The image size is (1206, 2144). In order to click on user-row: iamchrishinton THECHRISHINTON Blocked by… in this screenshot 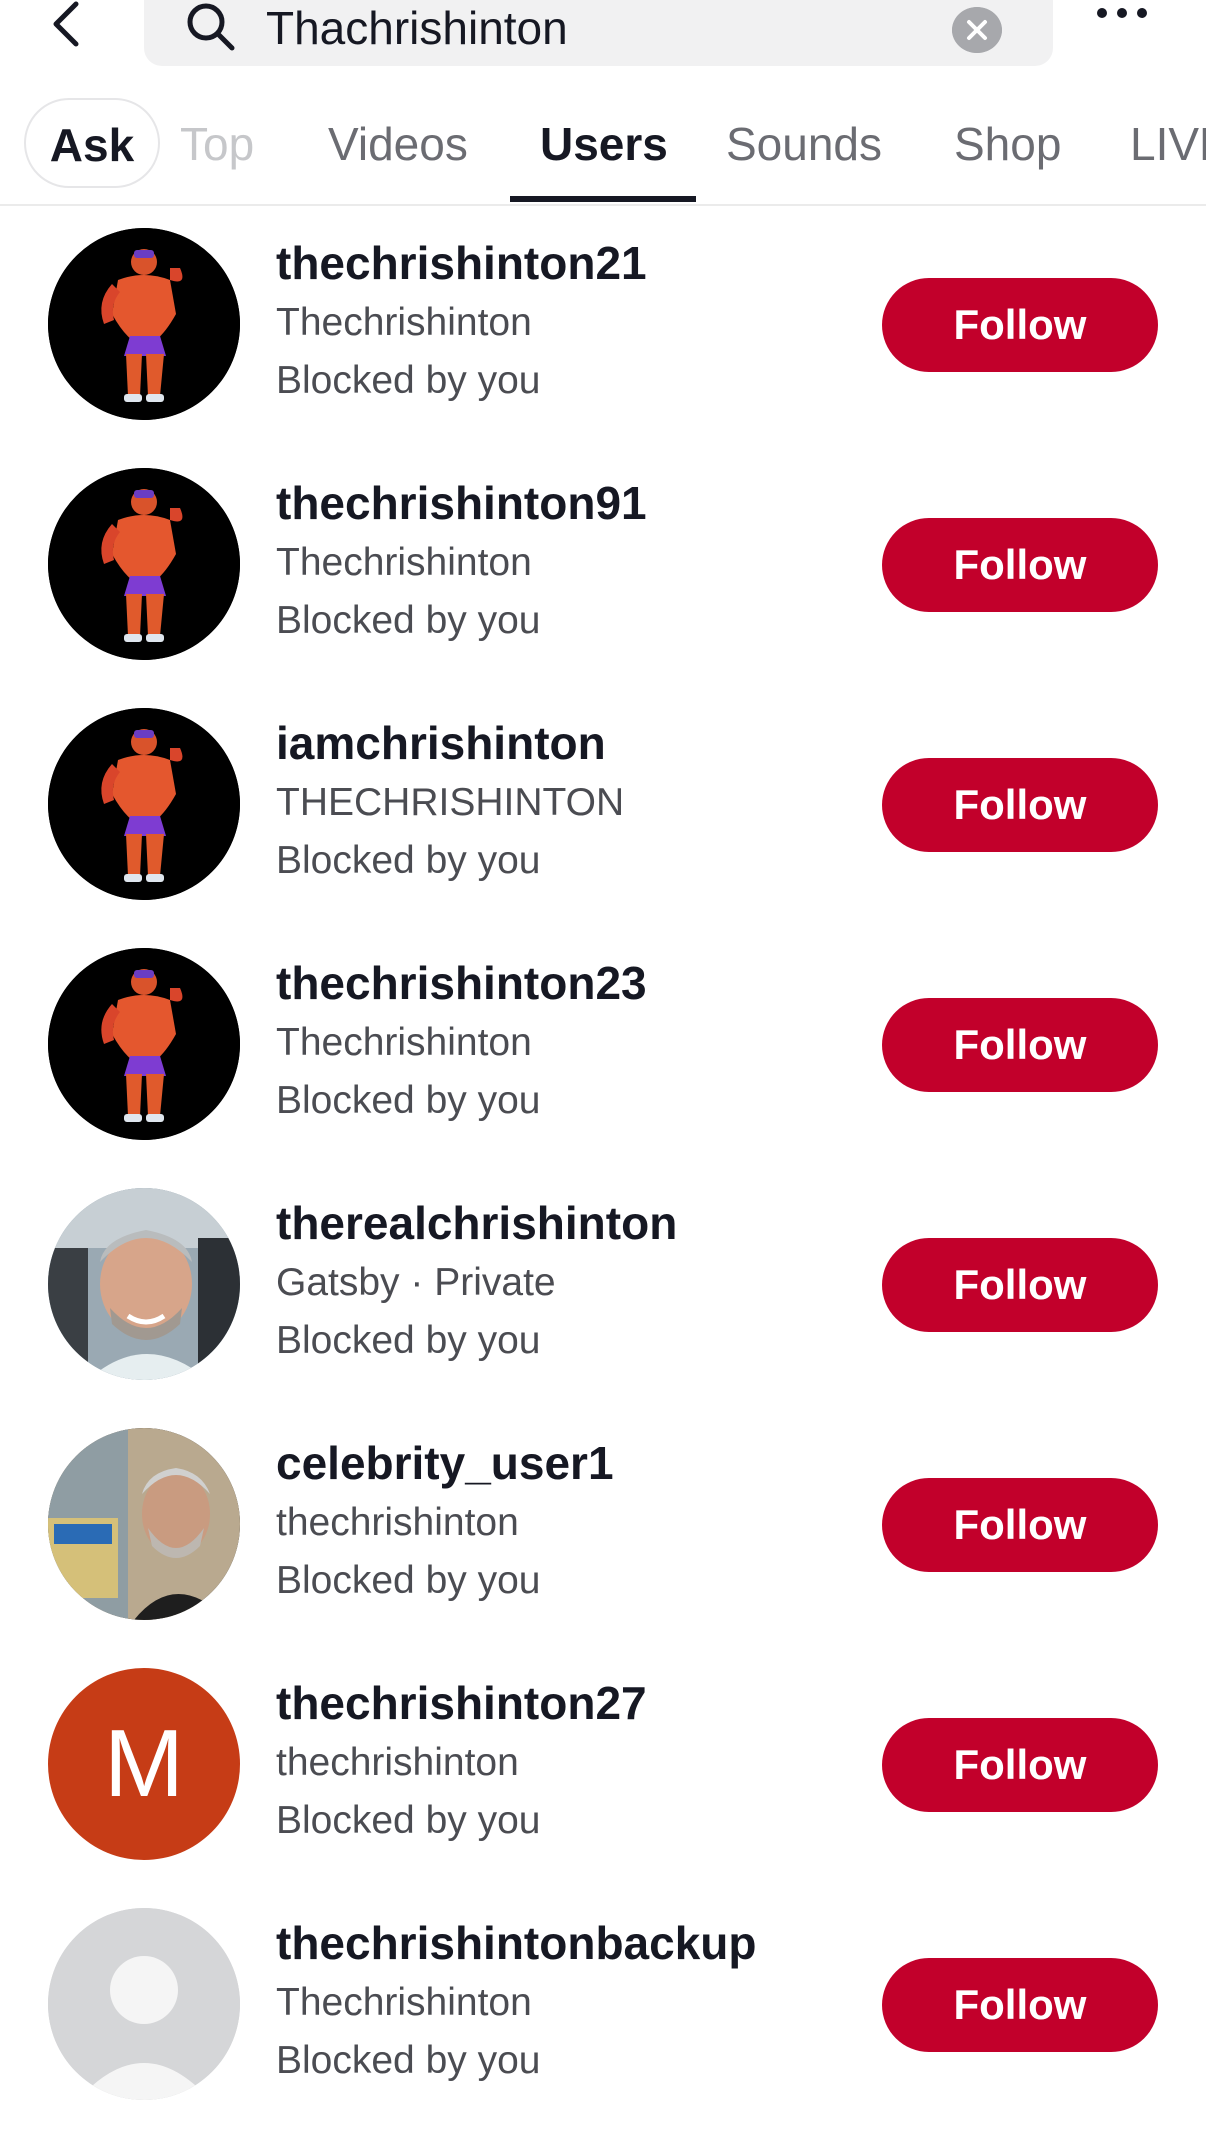, I will do `click(603, 806)`.